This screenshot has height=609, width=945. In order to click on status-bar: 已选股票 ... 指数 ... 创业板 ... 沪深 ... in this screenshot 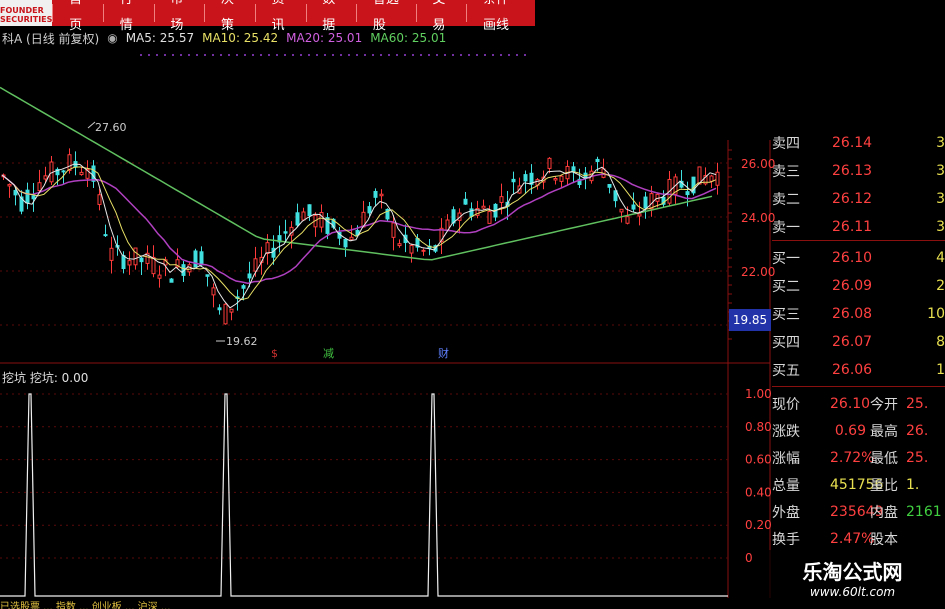, I will do `click(85, 605)`.